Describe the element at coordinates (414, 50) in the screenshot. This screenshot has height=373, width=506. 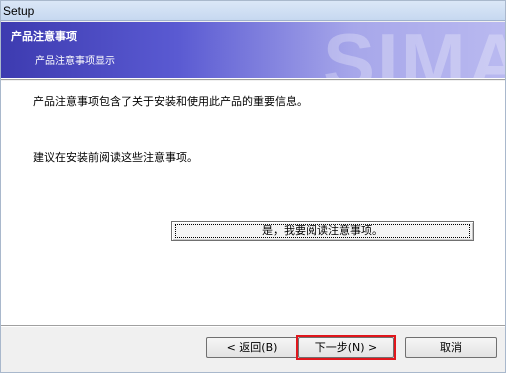
I see `brand-watermark: SIMA` at that location.